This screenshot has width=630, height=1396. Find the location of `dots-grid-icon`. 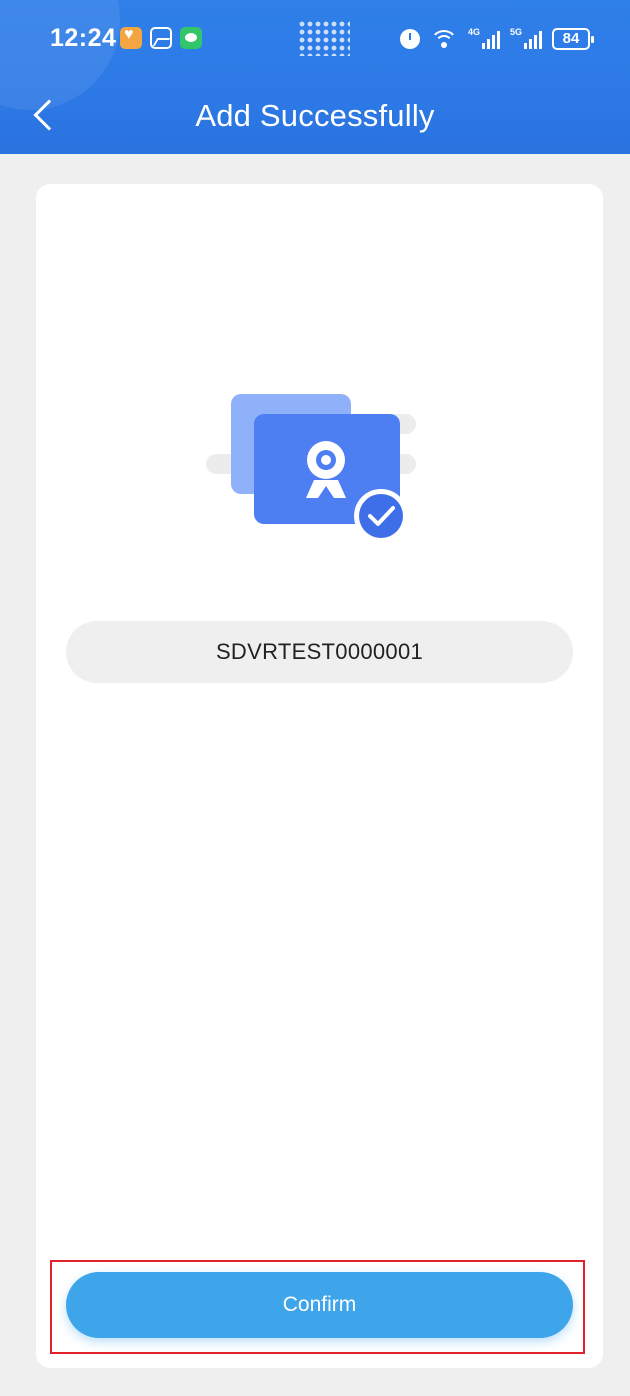

dots-grid-icon is located at coordinates (324, 38).